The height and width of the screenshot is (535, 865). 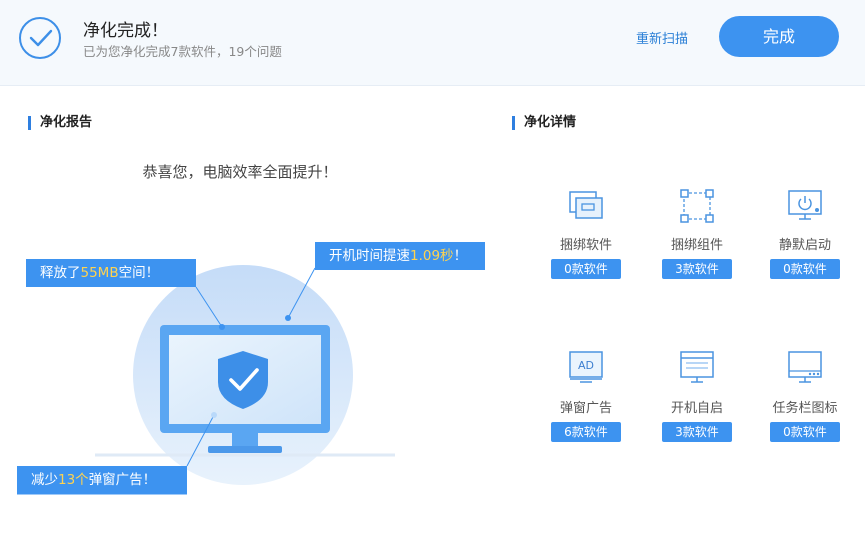 I want to click on detail-boot-autostart: 开机自启 3款软件, so click(x=697, y=395).